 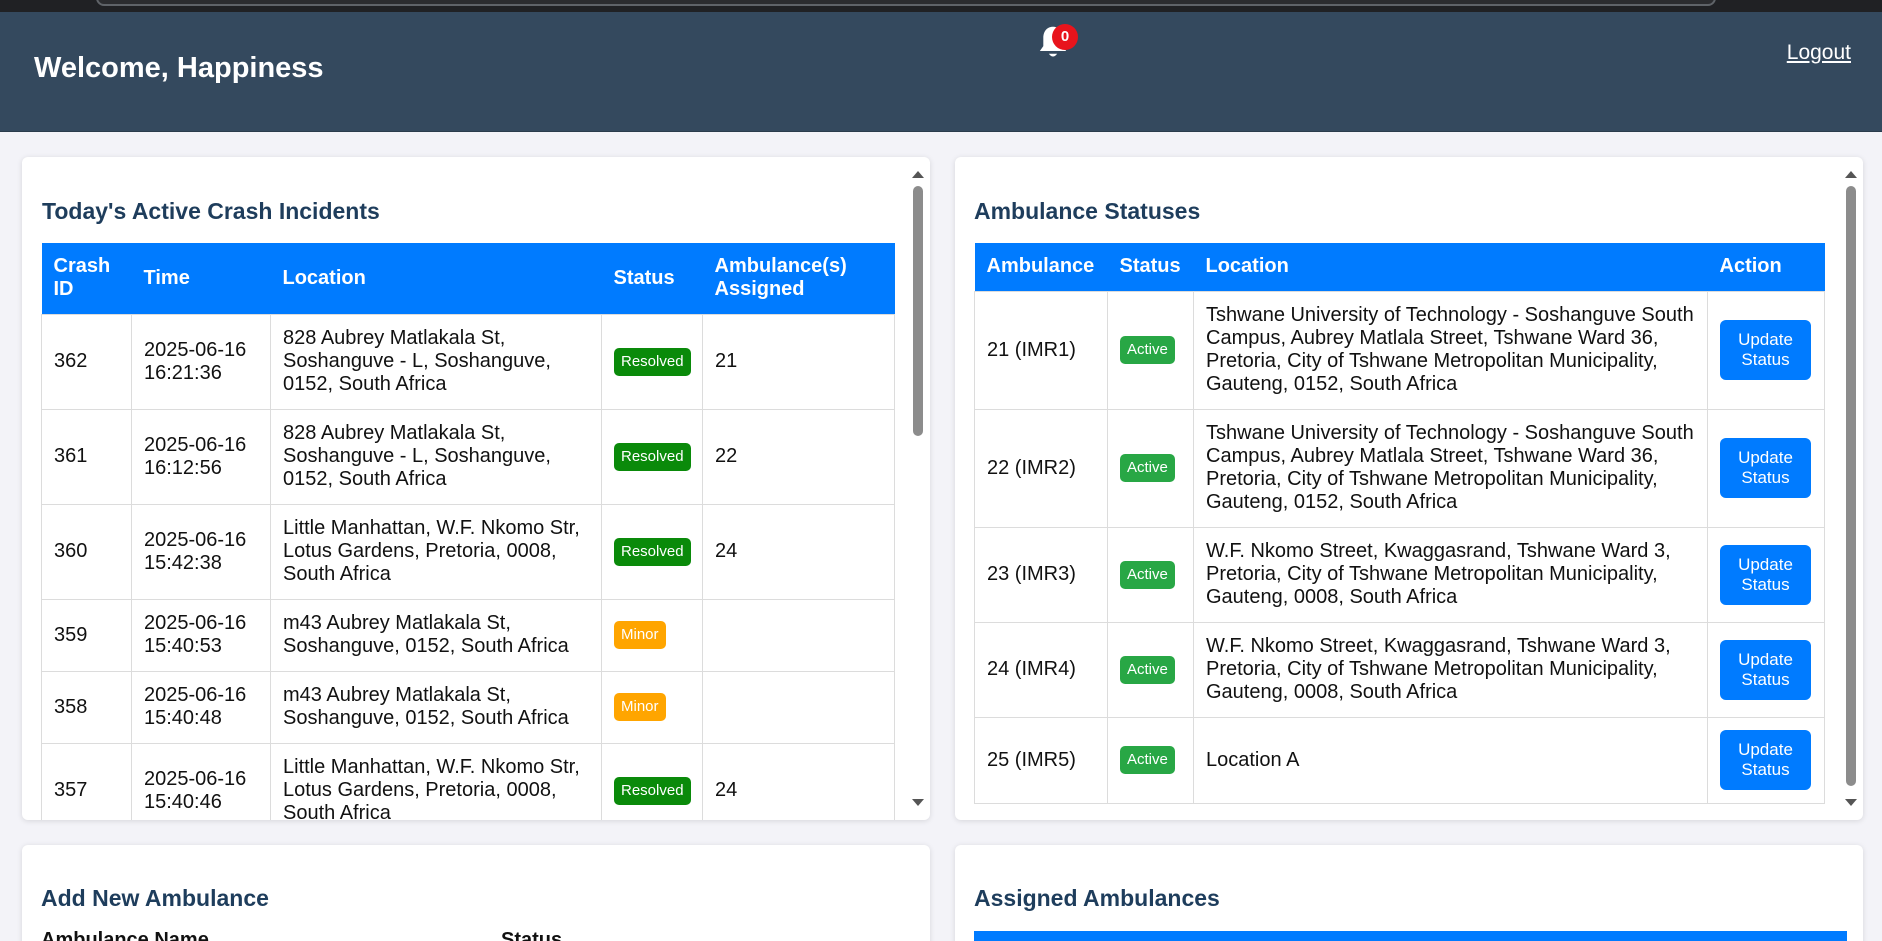 What do you see at coordinates (1819, 53) in the screenshot?
I see `logout-link: Logout` at bounding box center [1819, 53].